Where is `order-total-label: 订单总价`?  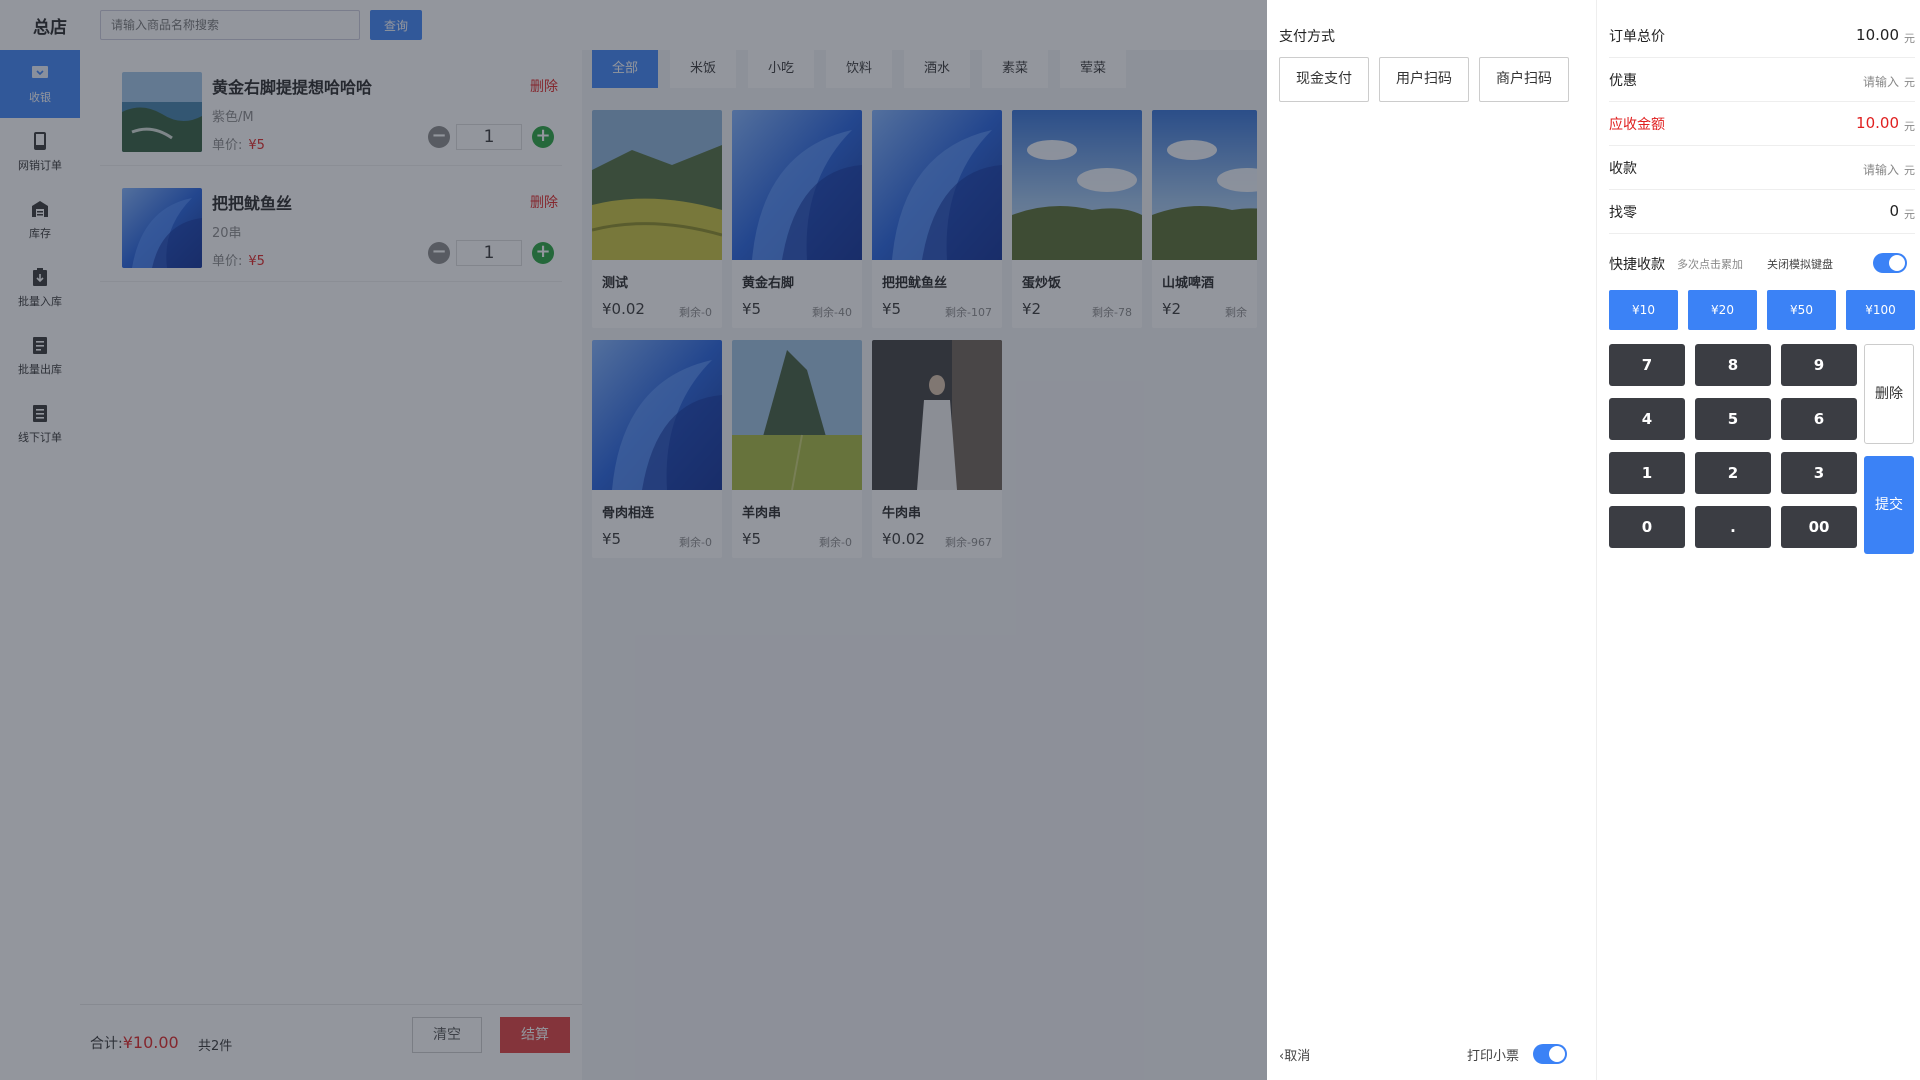
order-total-label: 订单总价 is located at coordinates (1637, 37).